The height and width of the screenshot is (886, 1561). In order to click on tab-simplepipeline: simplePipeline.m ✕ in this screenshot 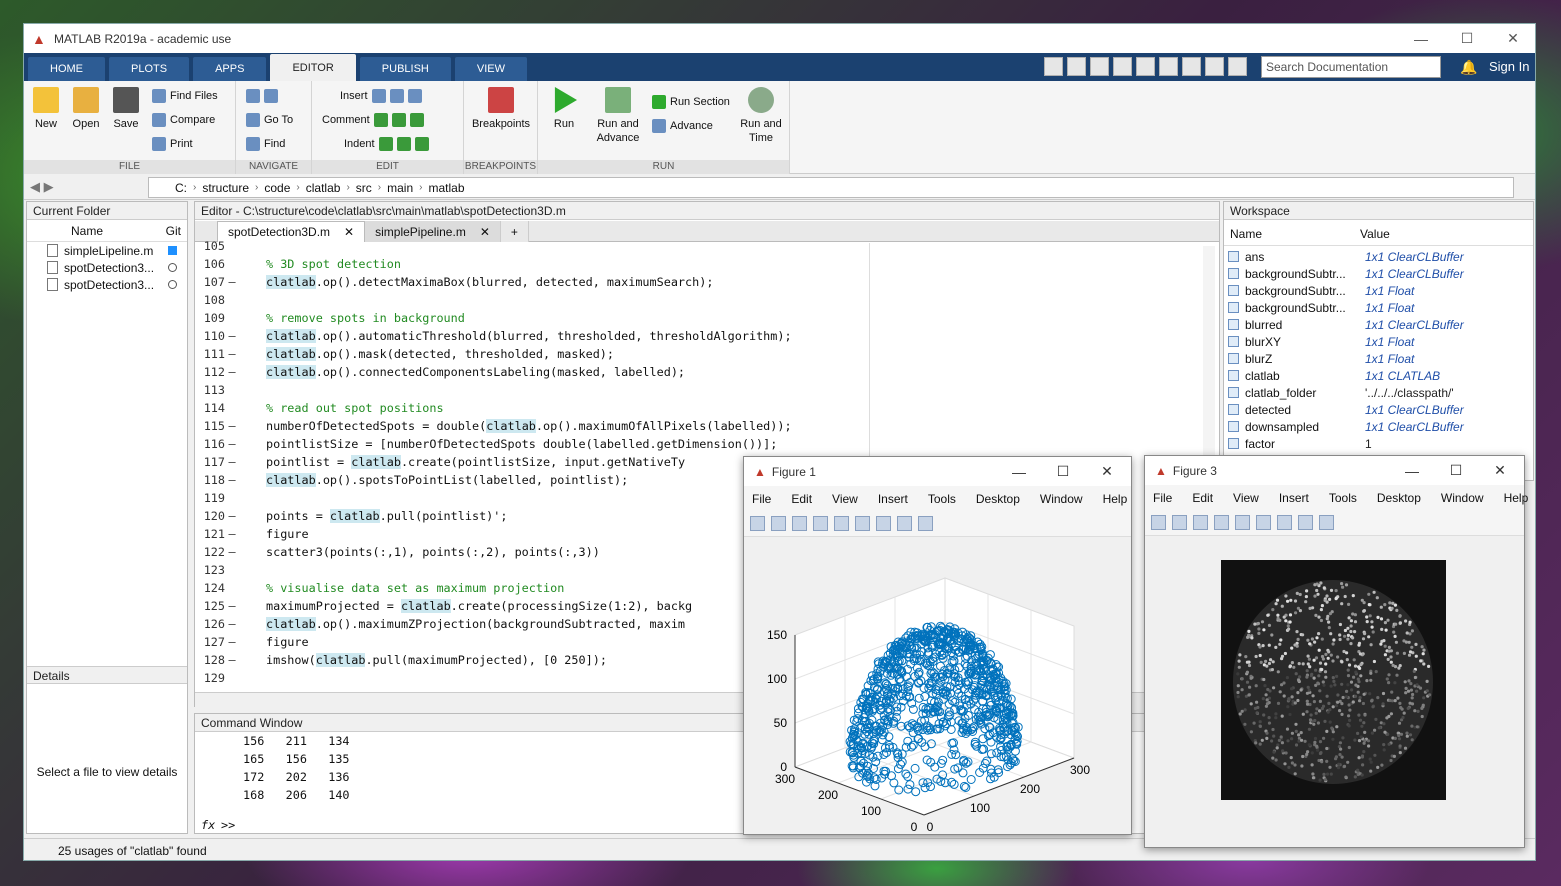, I will do `click(433, 231)`.